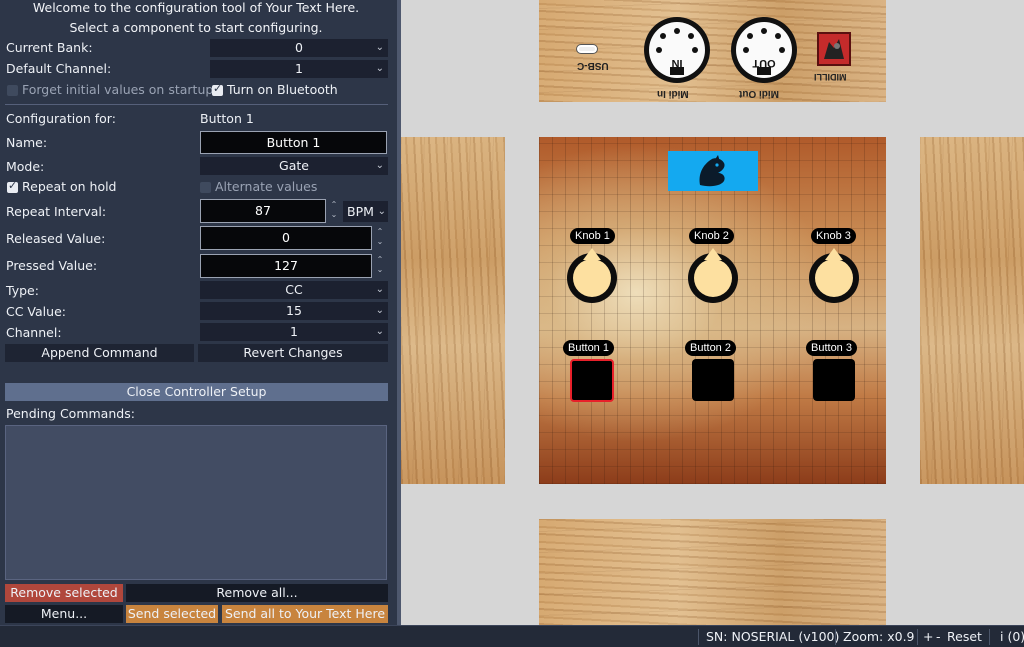 The width and height of the screenshot is (1024, 647). What do you see at coordinates (712, 51) in the screenshot?
I see `top-panel: USB-C IN Midi In OUT Midi Out MIDILLI` at bounding box center [712, 51].